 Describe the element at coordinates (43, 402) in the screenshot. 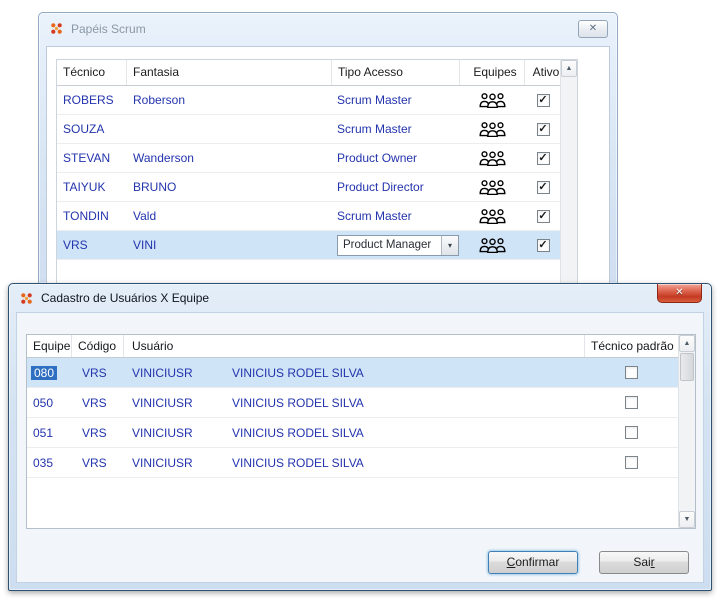

I see `cell-equipe: 050` at that location.